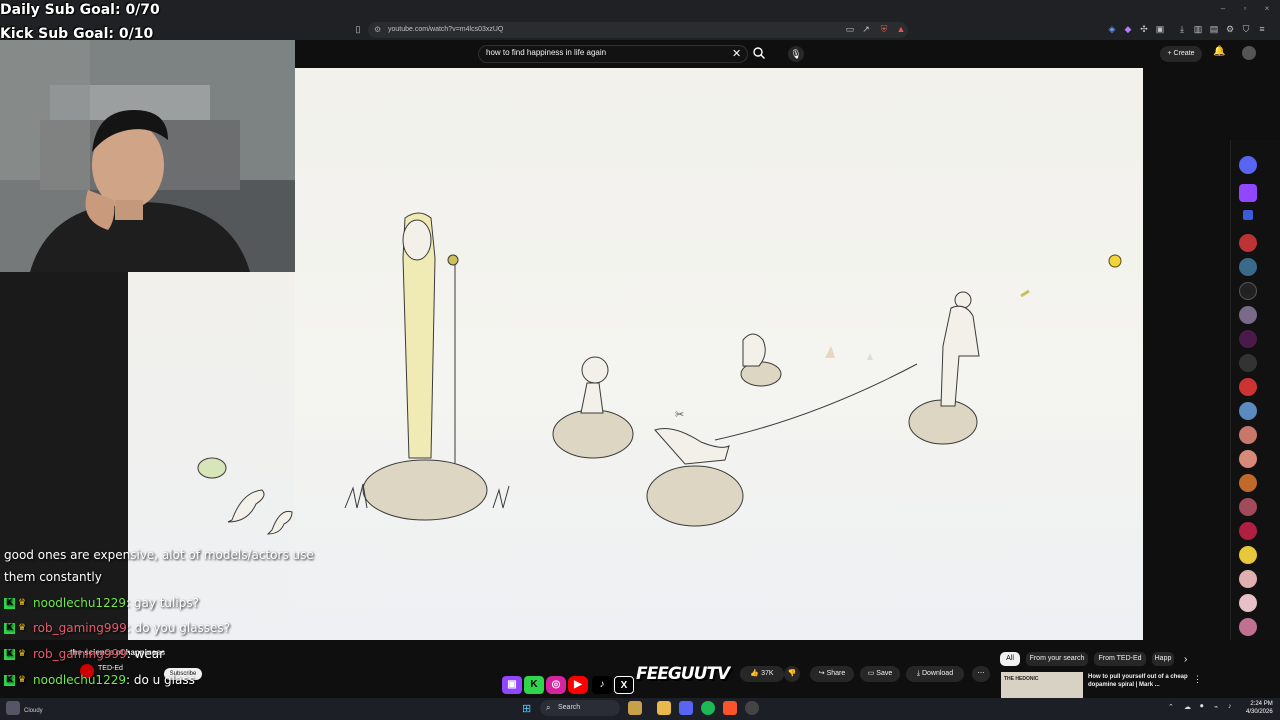 This screenshot has width=1280, height=720. What do you see at coordinates (80, 10) in the screenshot?
I see `daily-sub-goal: Daily Sub Goal: 0/70` at bounding box center [80, 10].